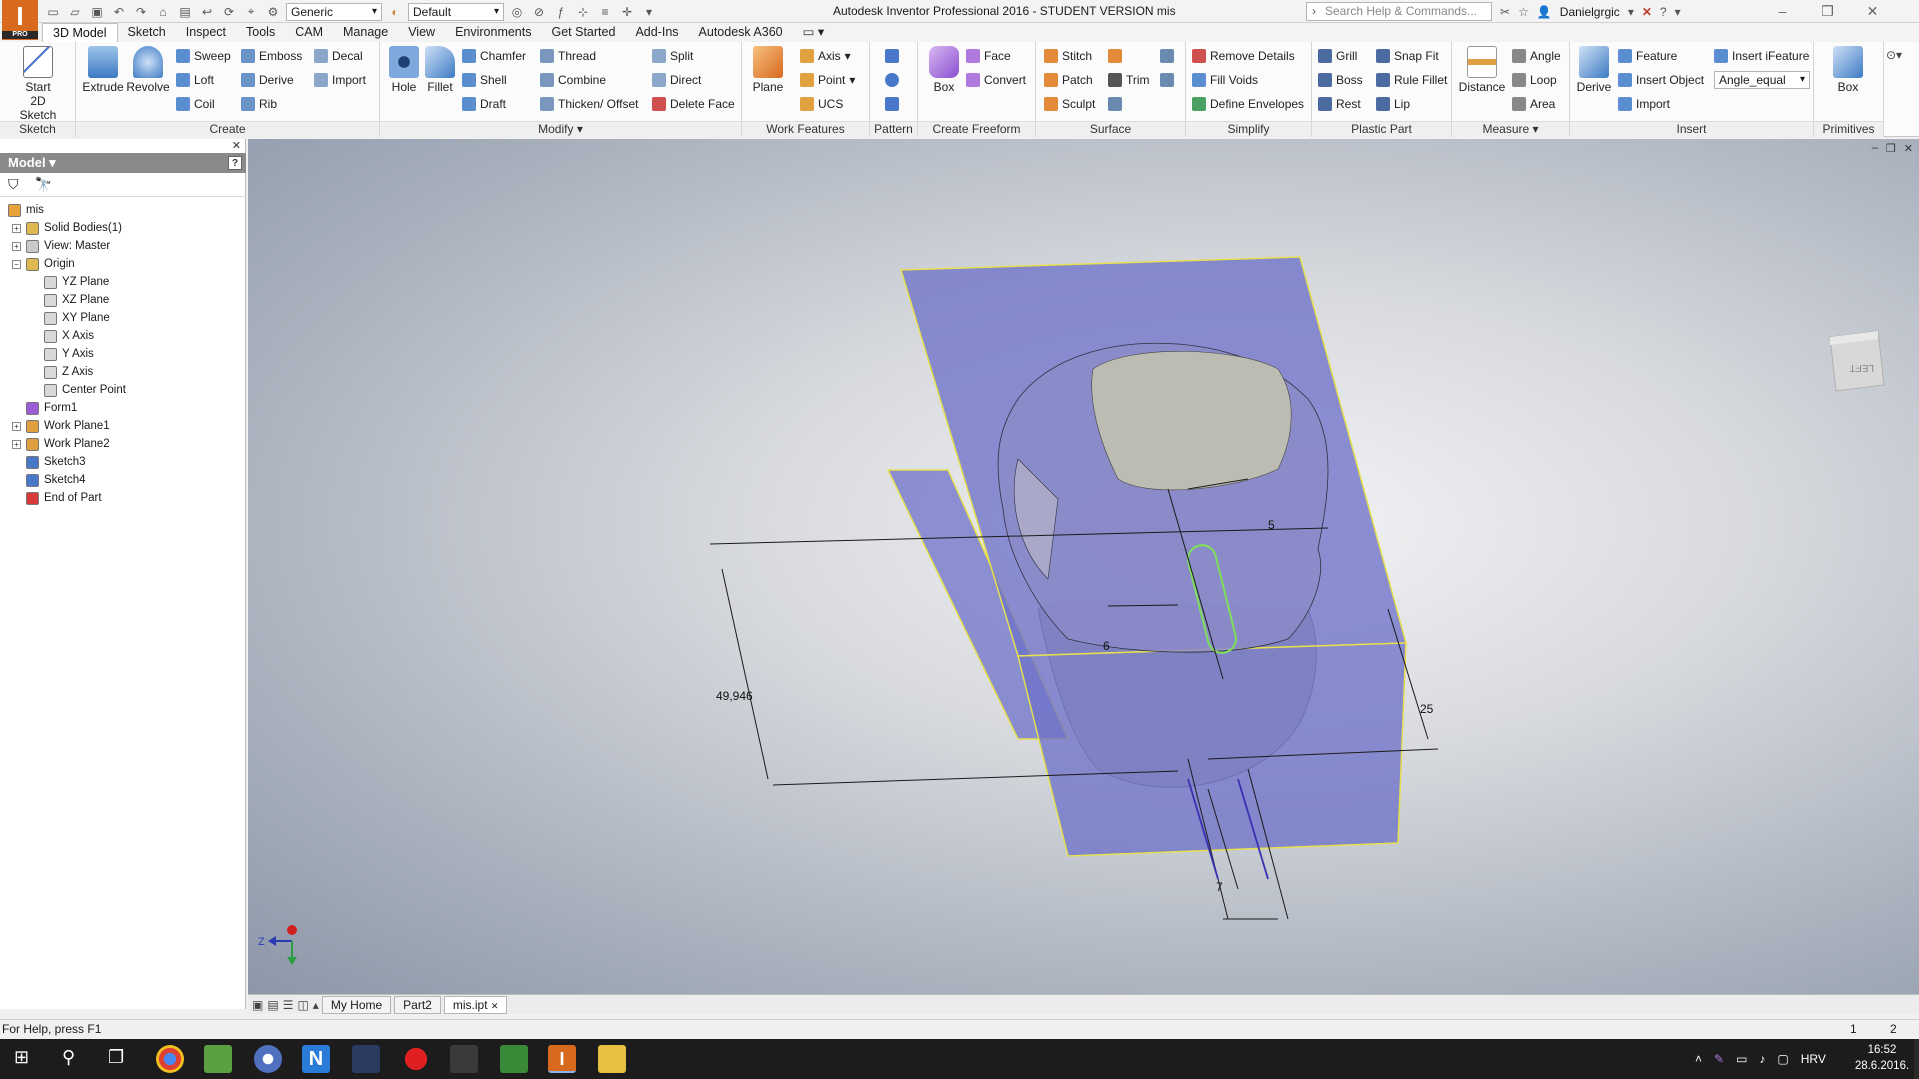 The width and height of the screenshot is (1919, 1079). Describe the element at coordinates (185, 12) in the screenshot. I see `project-icon: ▤` at that location.